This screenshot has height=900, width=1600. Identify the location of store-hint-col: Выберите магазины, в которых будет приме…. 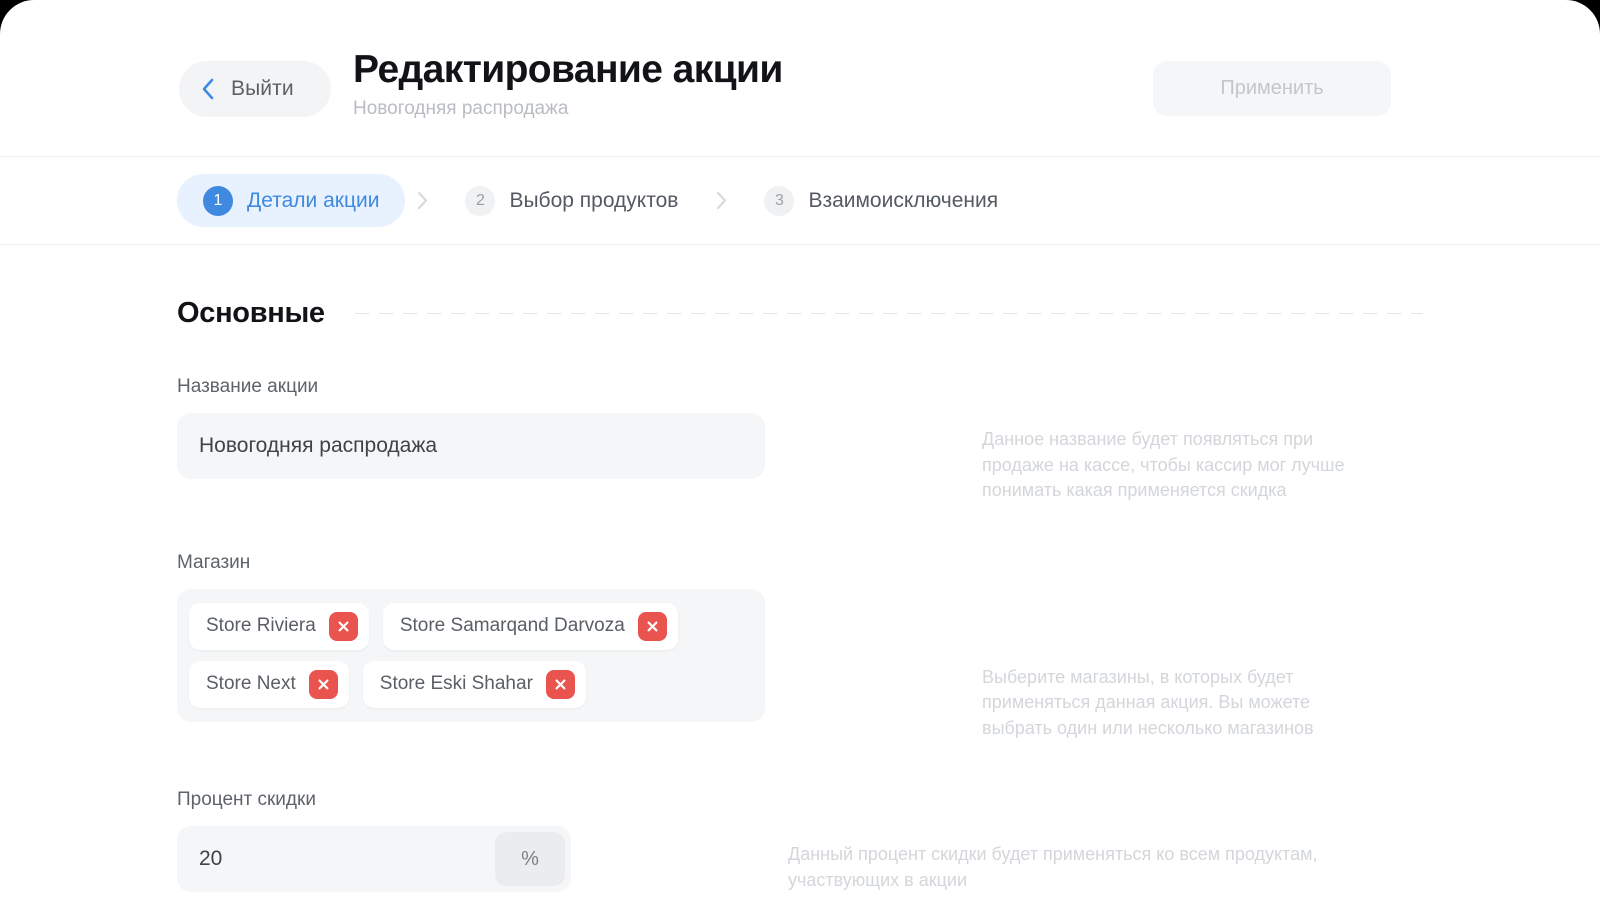
(1075, 647).